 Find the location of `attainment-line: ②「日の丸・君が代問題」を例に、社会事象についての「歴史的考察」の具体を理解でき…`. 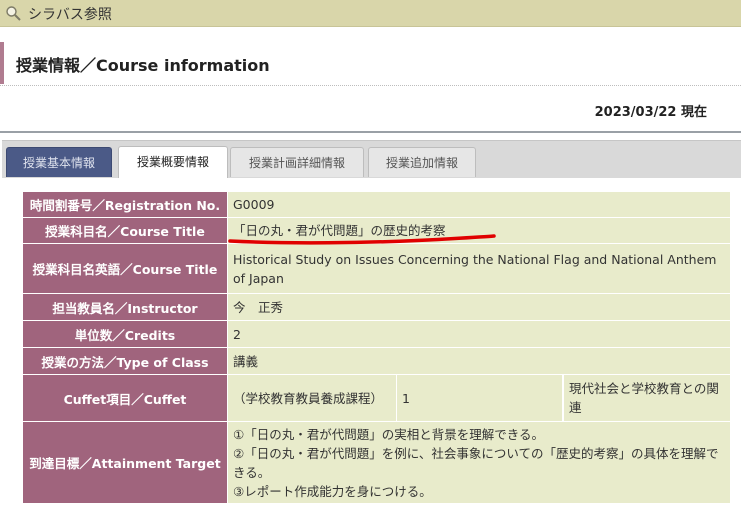

attainment-line: ②「日の丸・君が代問題」を例に、社会事象についての「歴史的考察」の具体を理解でき… is located at coordinates (476, 462).